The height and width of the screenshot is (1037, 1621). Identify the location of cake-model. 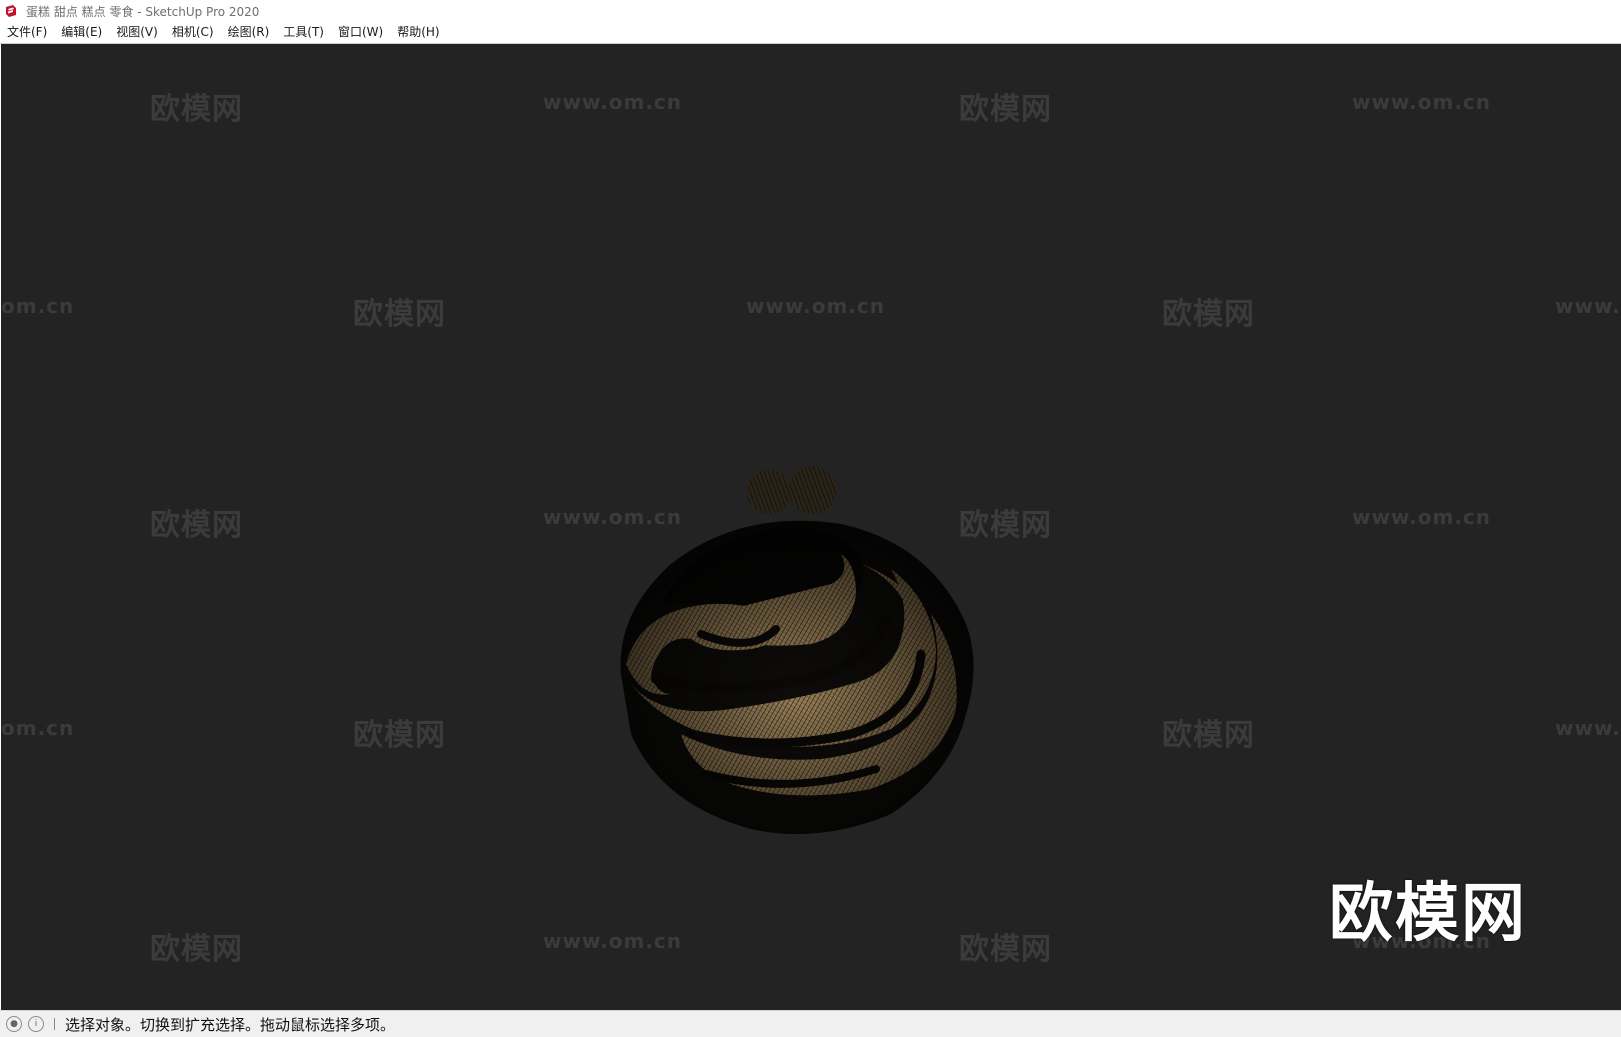
(811, 649).